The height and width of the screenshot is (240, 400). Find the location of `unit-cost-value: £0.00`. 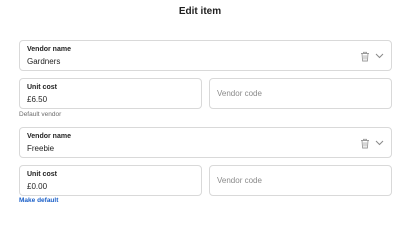

unit-cost-value: £0.00 is located at coordinates (37, 186).